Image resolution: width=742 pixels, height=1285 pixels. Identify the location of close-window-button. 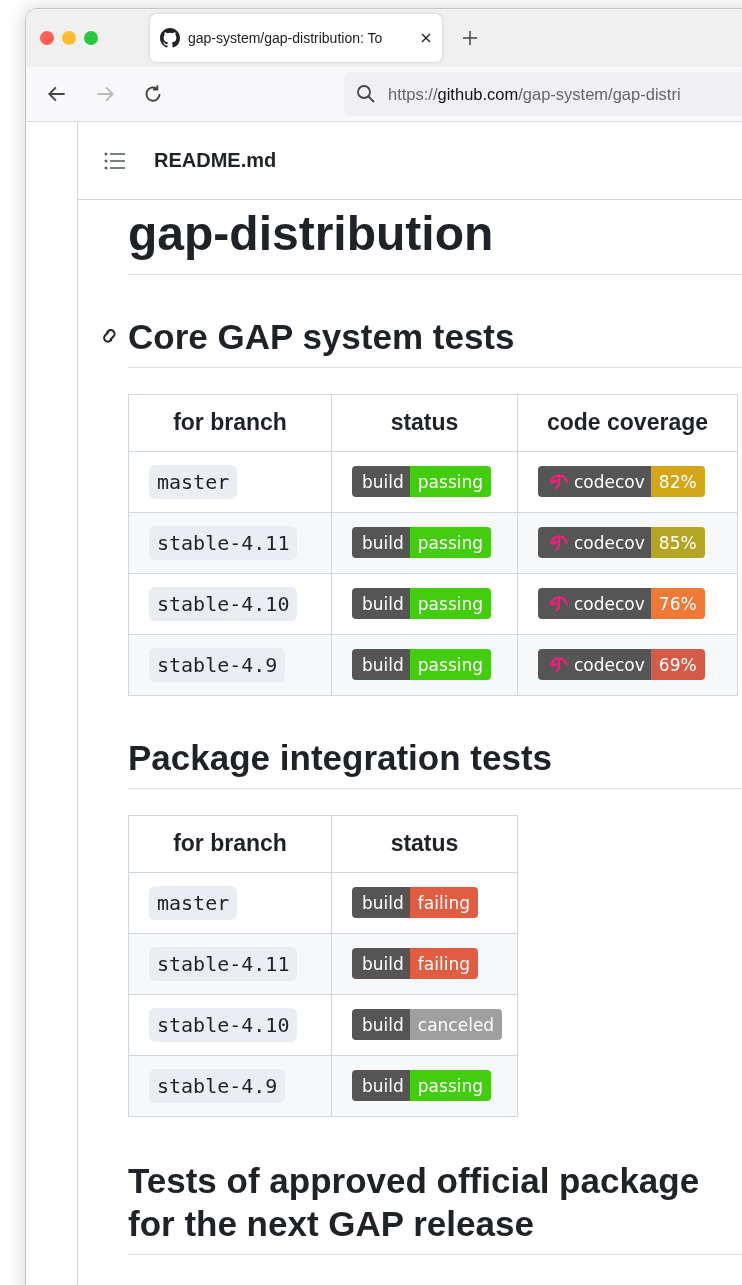
(47, 38).